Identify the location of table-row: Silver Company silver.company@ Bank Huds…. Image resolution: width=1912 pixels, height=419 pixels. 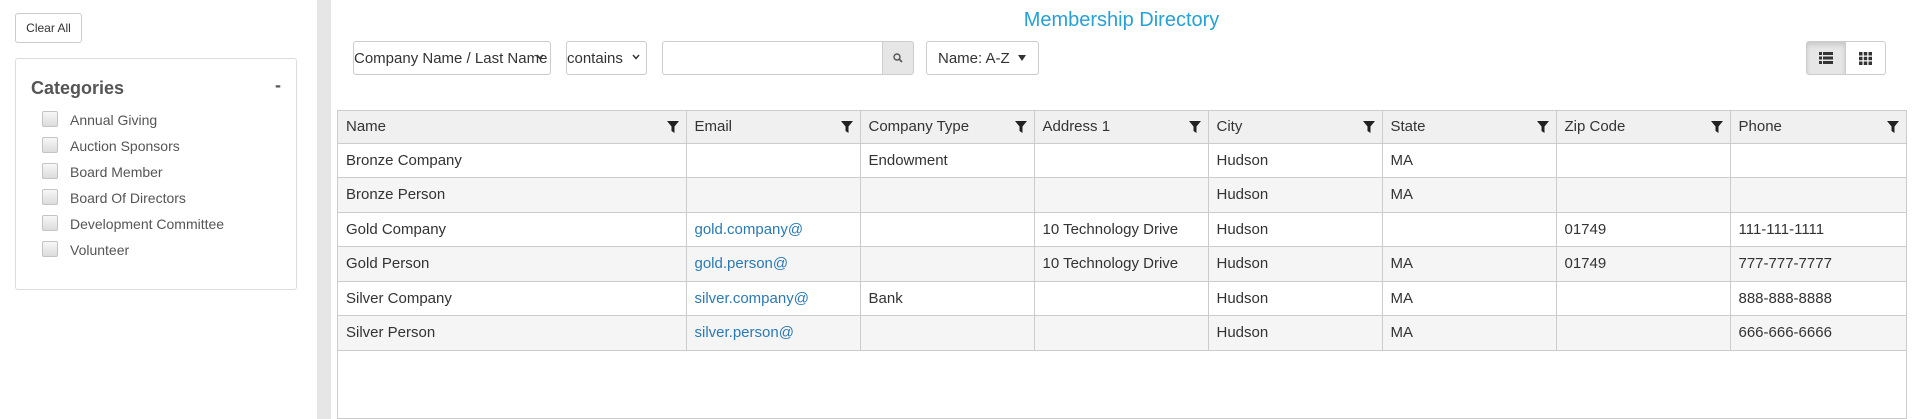
(1122, 298).